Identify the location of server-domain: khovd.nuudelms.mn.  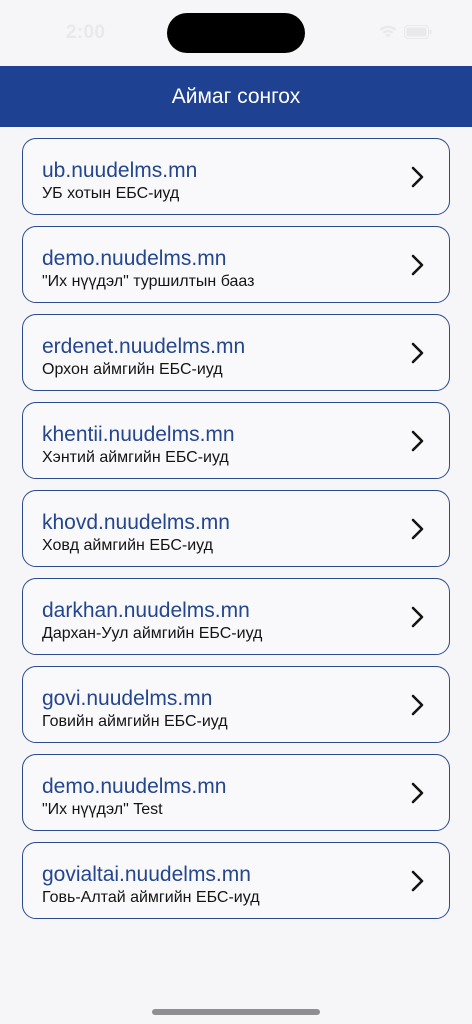
(136, 522).